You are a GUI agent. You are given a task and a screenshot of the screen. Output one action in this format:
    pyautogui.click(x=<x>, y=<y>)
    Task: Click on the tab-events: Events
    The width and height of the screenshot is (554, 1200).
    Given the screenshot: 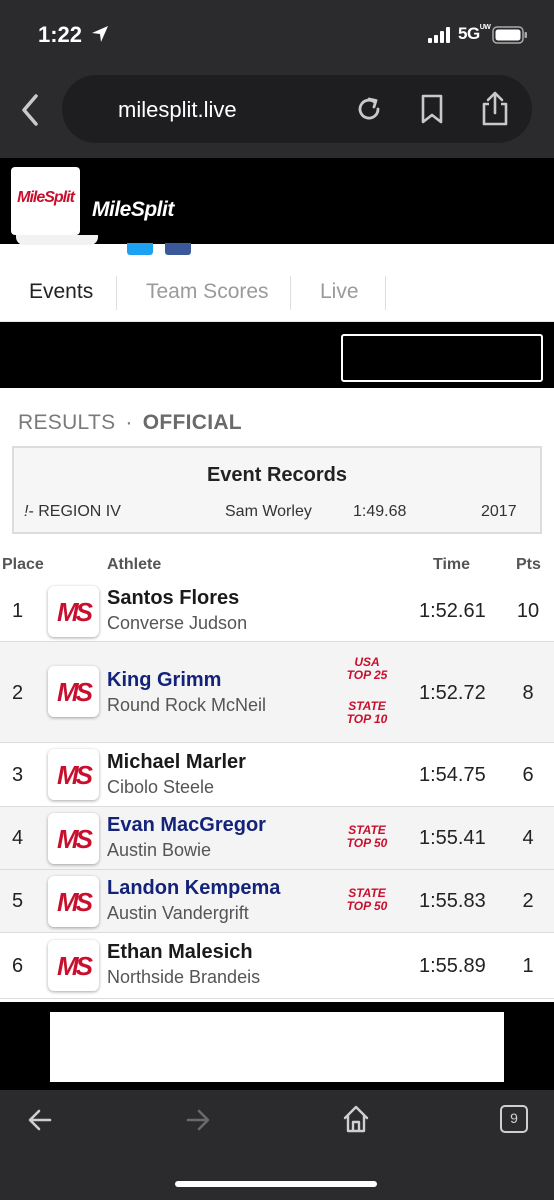 What is the action you would take?
    pyautogui.click(x=61, y=292)
    